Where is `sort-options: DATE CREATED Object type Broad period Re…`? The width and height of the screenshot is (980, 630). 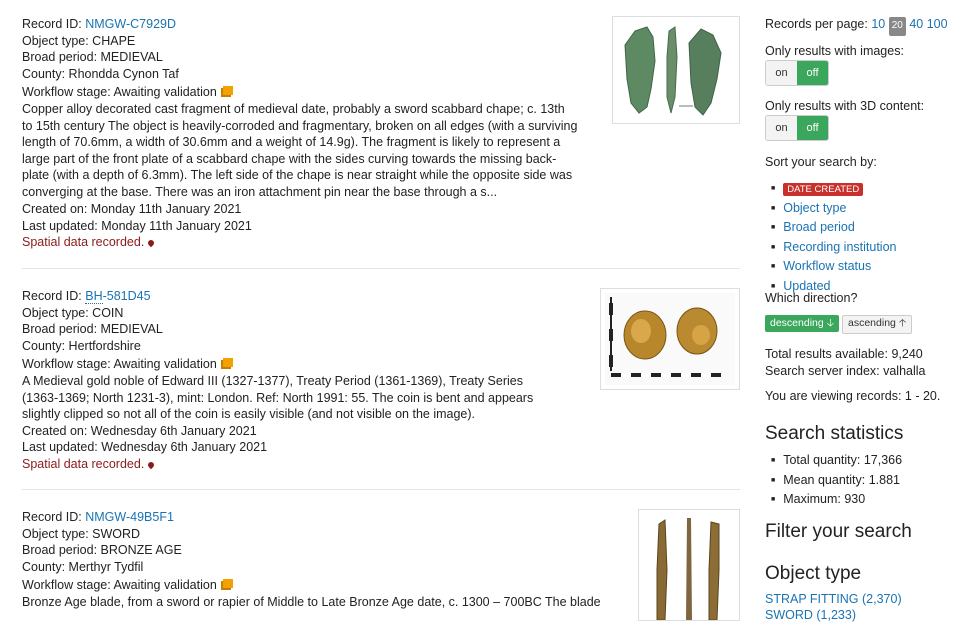 sort-options: DATE CREATED Object type Broad period Re… is located at coordinates (836, 239).